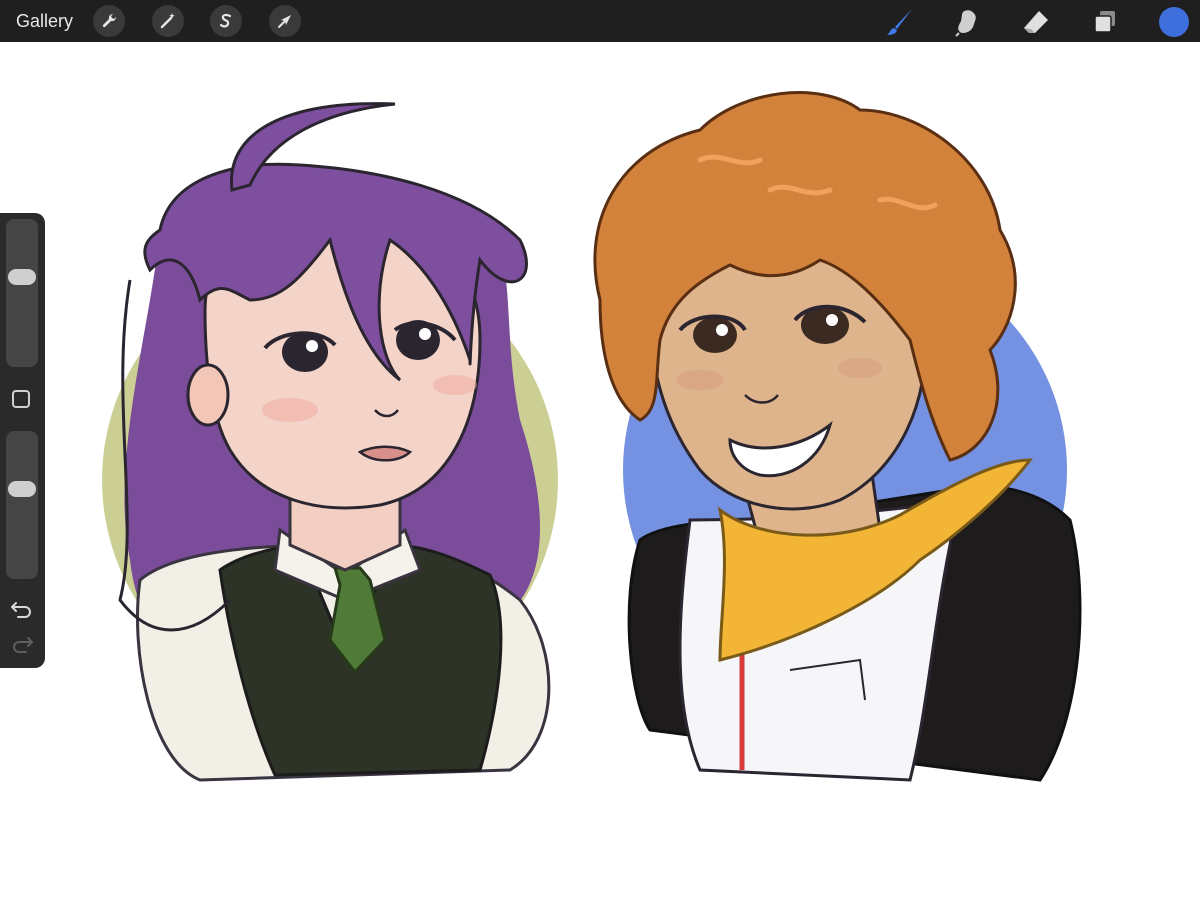  I want to click on color-picker, so click(1174, 22).